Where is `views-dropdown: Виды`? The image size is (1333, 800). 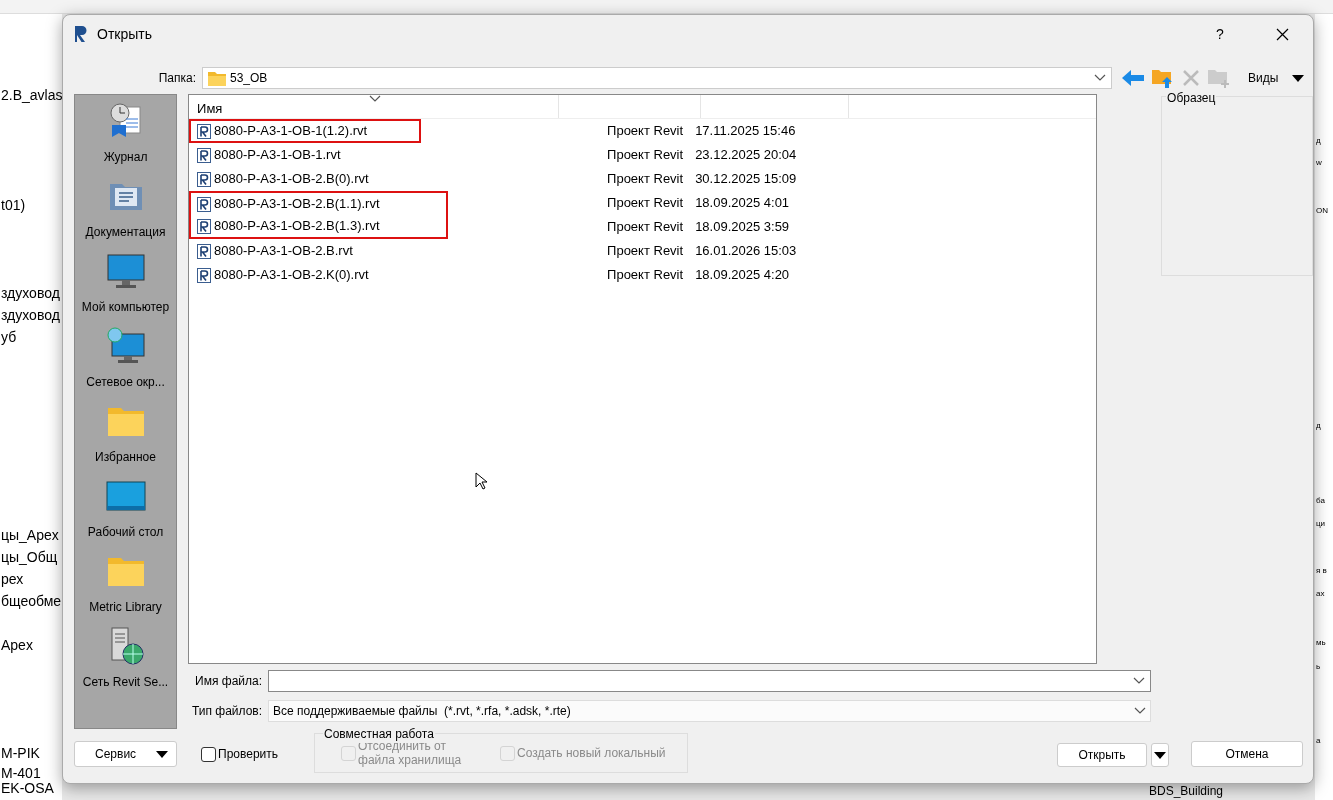 views-dropdown: Виды is located at coordinates (1276, 78).